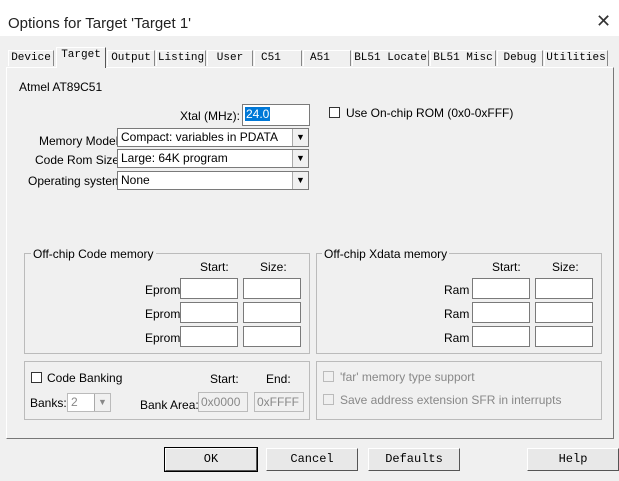  What do you see at coordinates (565, 267) in the screenshot?
I see `offchip-xdata-size-header: Size:` at bounding box center [565, 267].